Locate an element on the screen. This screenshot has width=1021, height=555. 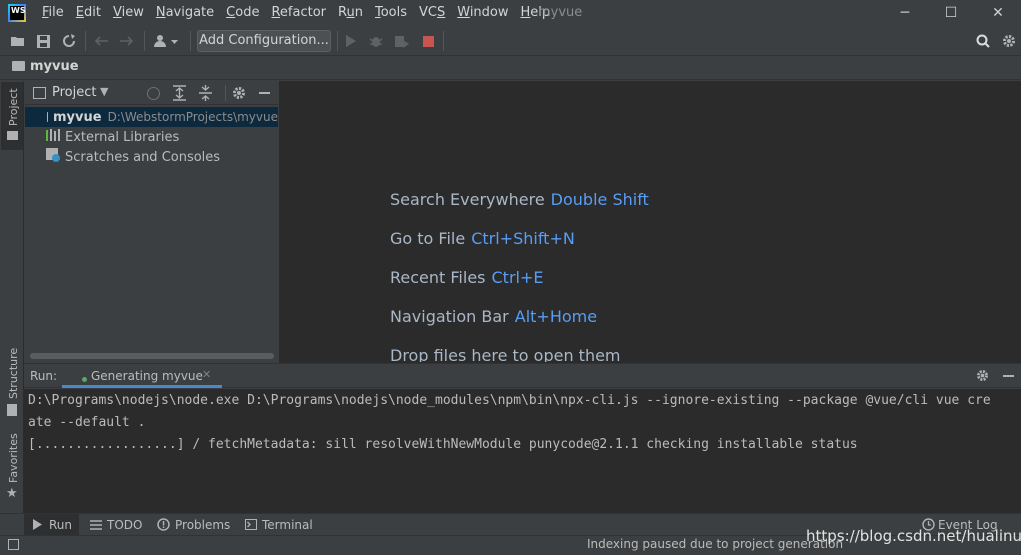
open-folder-icon is located at coordinates (18, 41).